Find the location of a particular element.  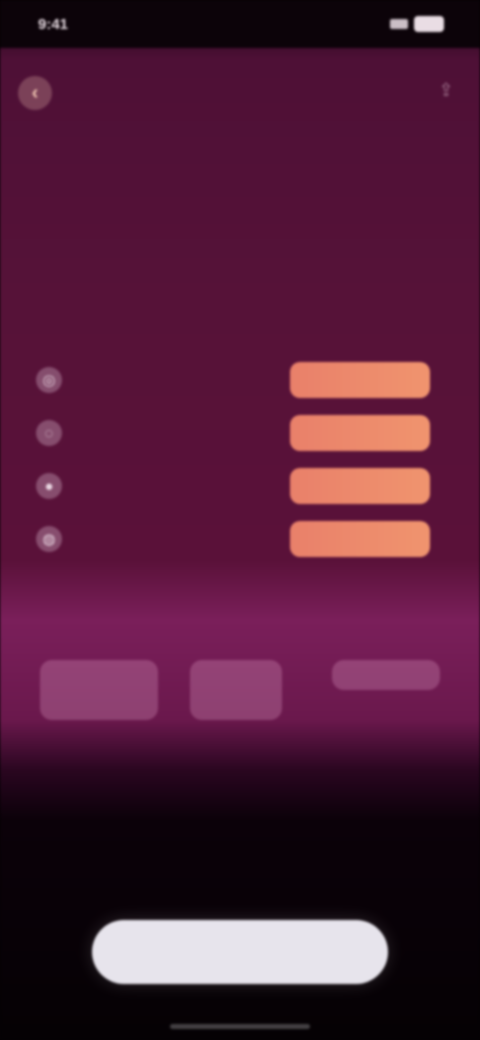

back-button: ‹ is located at coordinates (35, 93).